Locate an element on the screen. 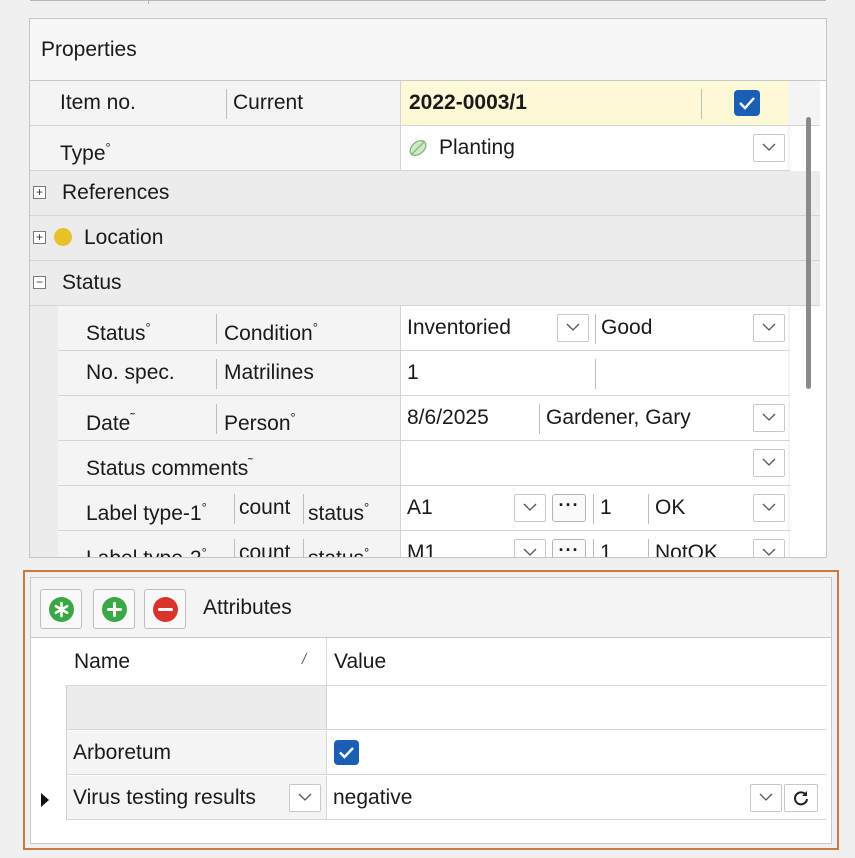 Image resolution: width=855 pixels, height=858 pixels. status-label: Status° is located at coordinates (118, 332).